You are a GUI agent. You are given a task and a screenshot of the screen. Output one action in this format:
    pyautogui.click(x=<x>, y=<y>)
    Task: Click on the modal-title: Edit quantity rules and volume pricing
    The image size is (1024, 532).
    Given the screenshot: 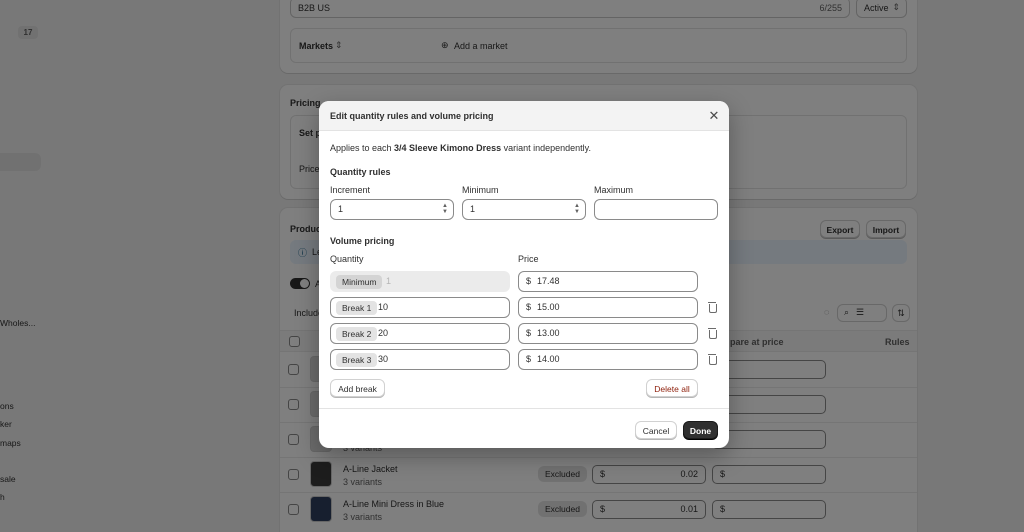 What is the action you would take?
    pyautogui.click(x=412, y=116)
    